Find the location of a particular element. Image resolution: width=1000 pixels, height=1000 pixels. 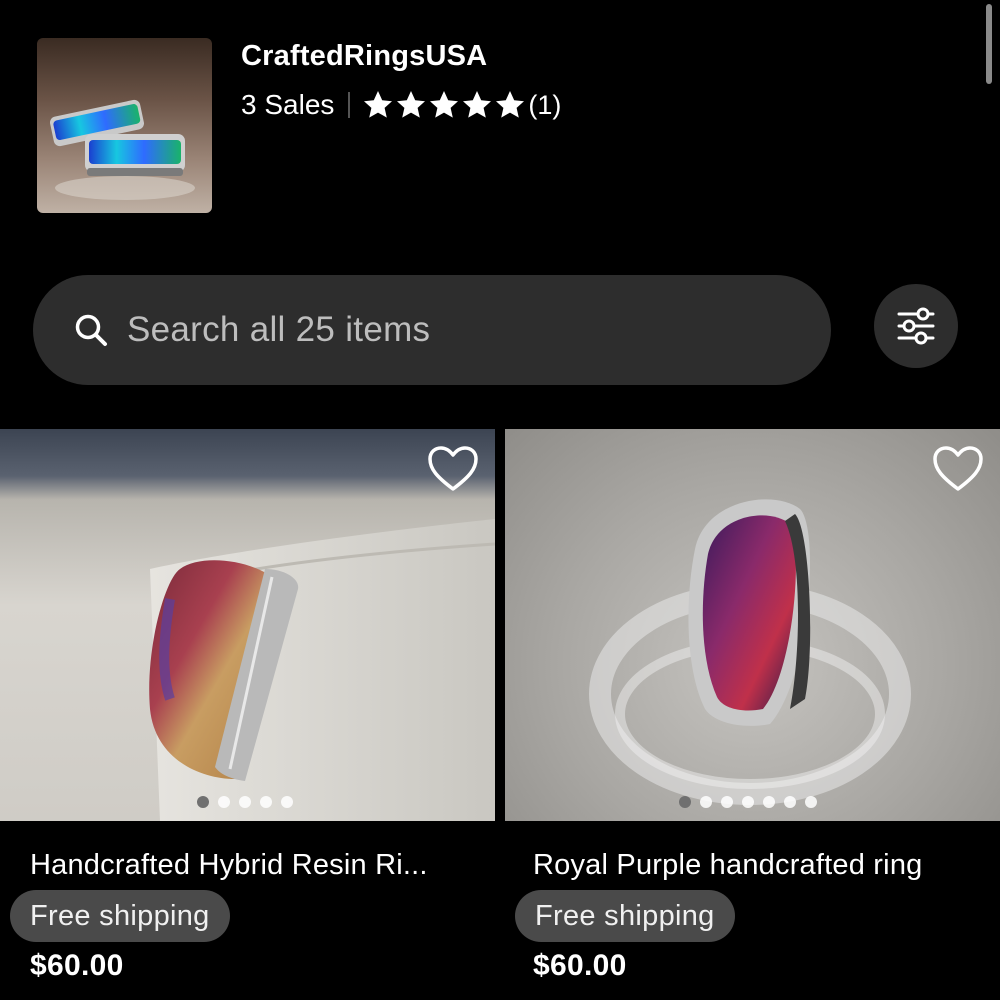

filter-button is located at coordinates (916, 326).